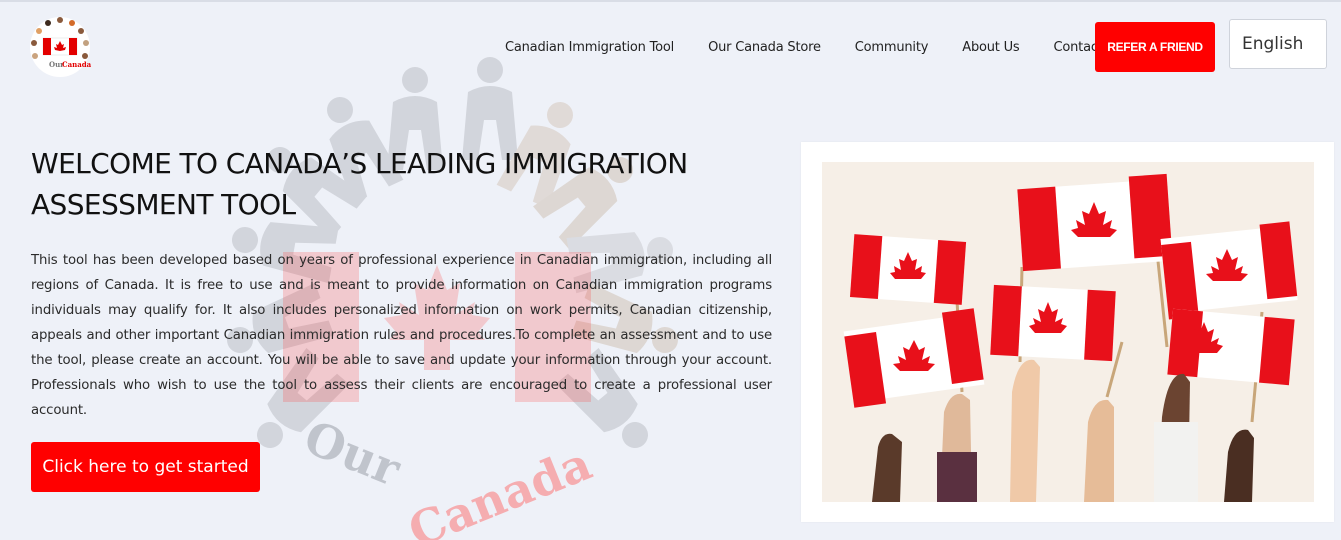  I want to click on nav-about-us: About Us, so click(990, 47).